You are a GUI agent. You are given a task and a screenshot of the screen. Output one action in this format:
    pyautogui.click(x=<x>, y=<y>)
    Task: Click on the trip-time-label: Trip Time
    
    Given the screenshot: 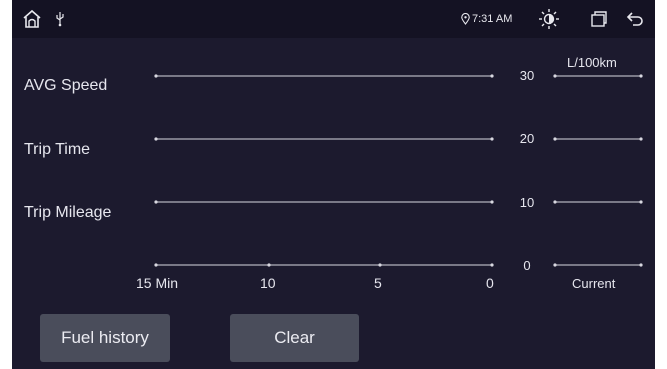 What is the action you would take?
    pyautogui.click(x=57, y=149)
    